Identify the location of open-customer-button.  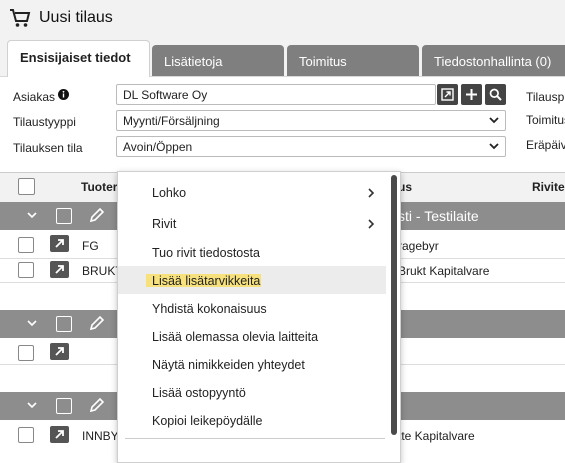
(447, 94).